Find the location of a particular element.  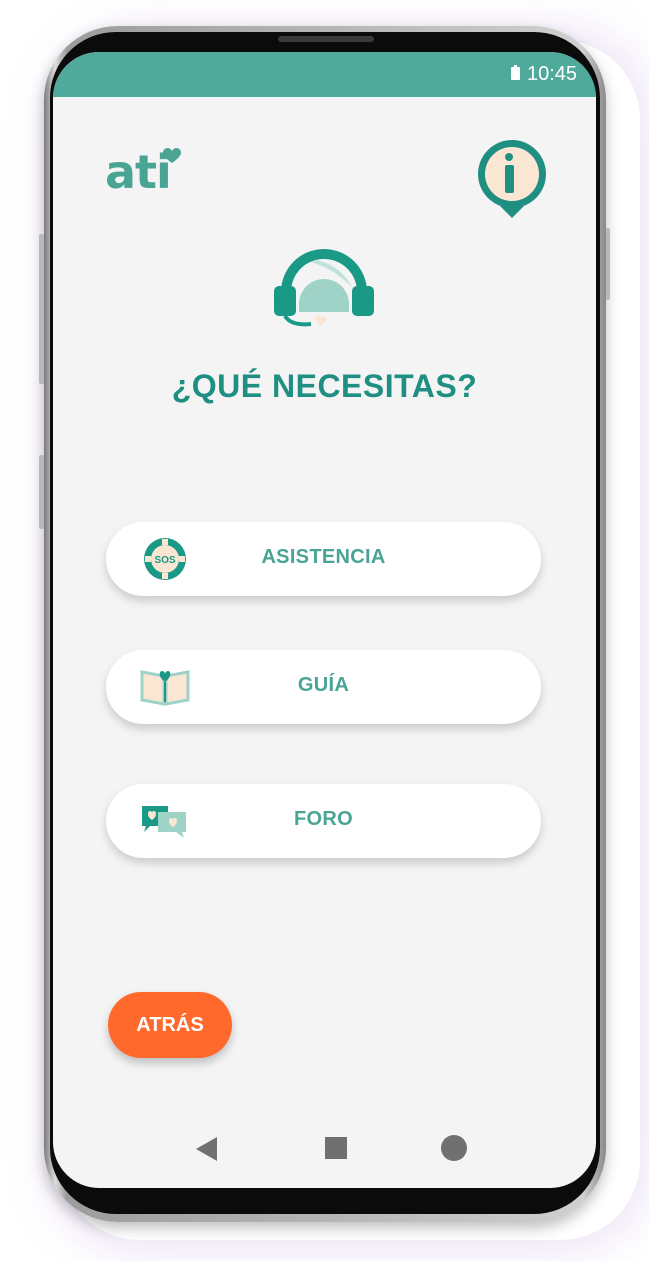

battery-icon is located at coordinates (515, 72).